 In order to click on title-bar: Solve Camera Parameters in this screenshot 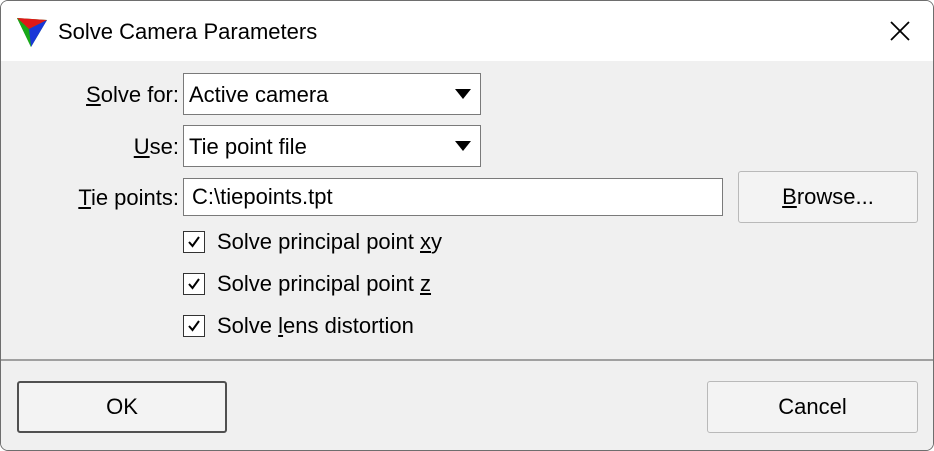, I will do `click(467, 31)`.